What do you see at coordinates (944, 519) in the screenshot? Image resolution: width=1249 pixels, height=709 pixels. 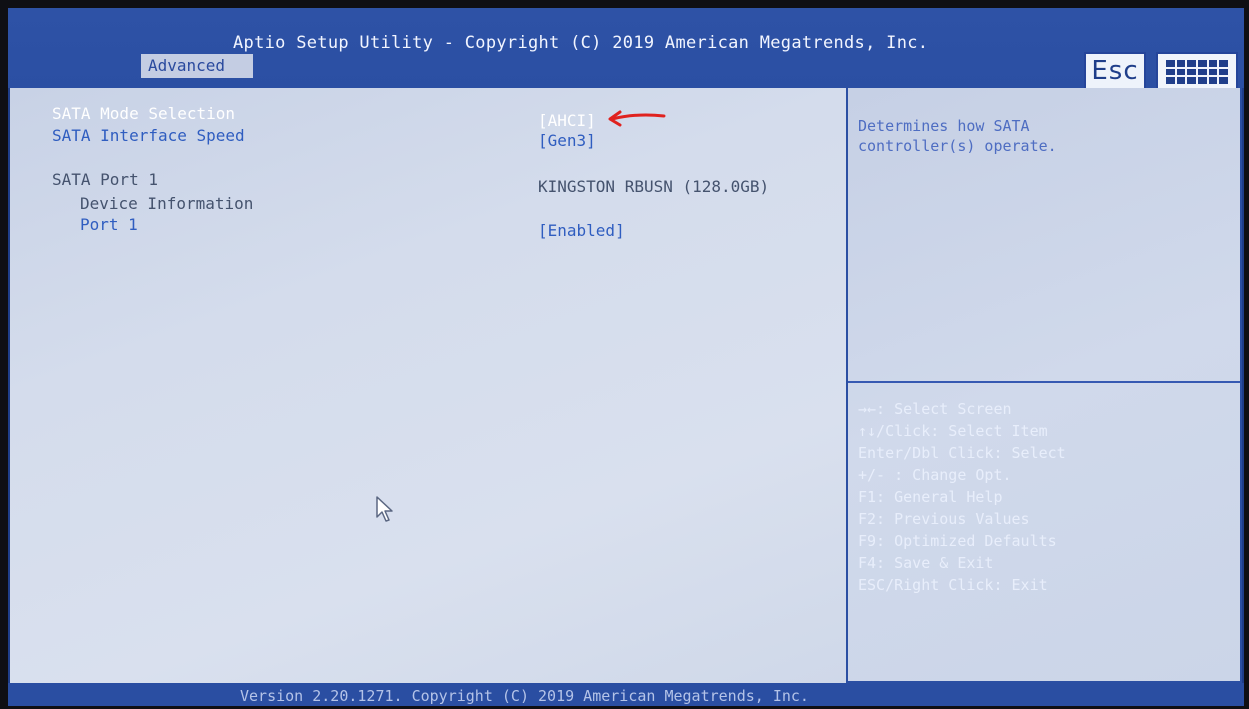 I see `key-hint-previous-values: F2: Previous Values` at bounding box center [944, 519].